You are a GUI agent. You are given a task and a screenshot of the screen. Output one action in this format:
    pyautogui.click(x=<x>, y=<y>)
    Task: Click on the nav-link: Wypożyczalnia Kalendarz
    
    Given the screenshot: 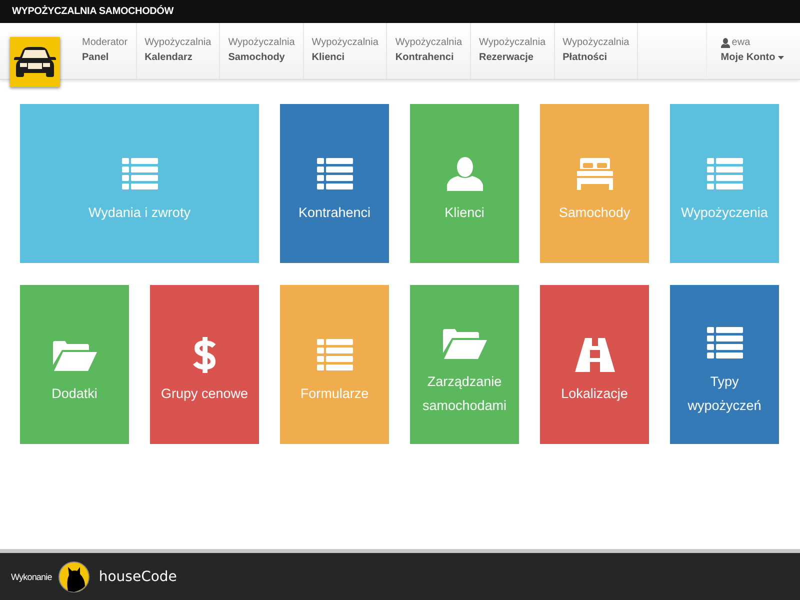 What is the action you would take?
    pyautogui.click(x=178, y=51)
    